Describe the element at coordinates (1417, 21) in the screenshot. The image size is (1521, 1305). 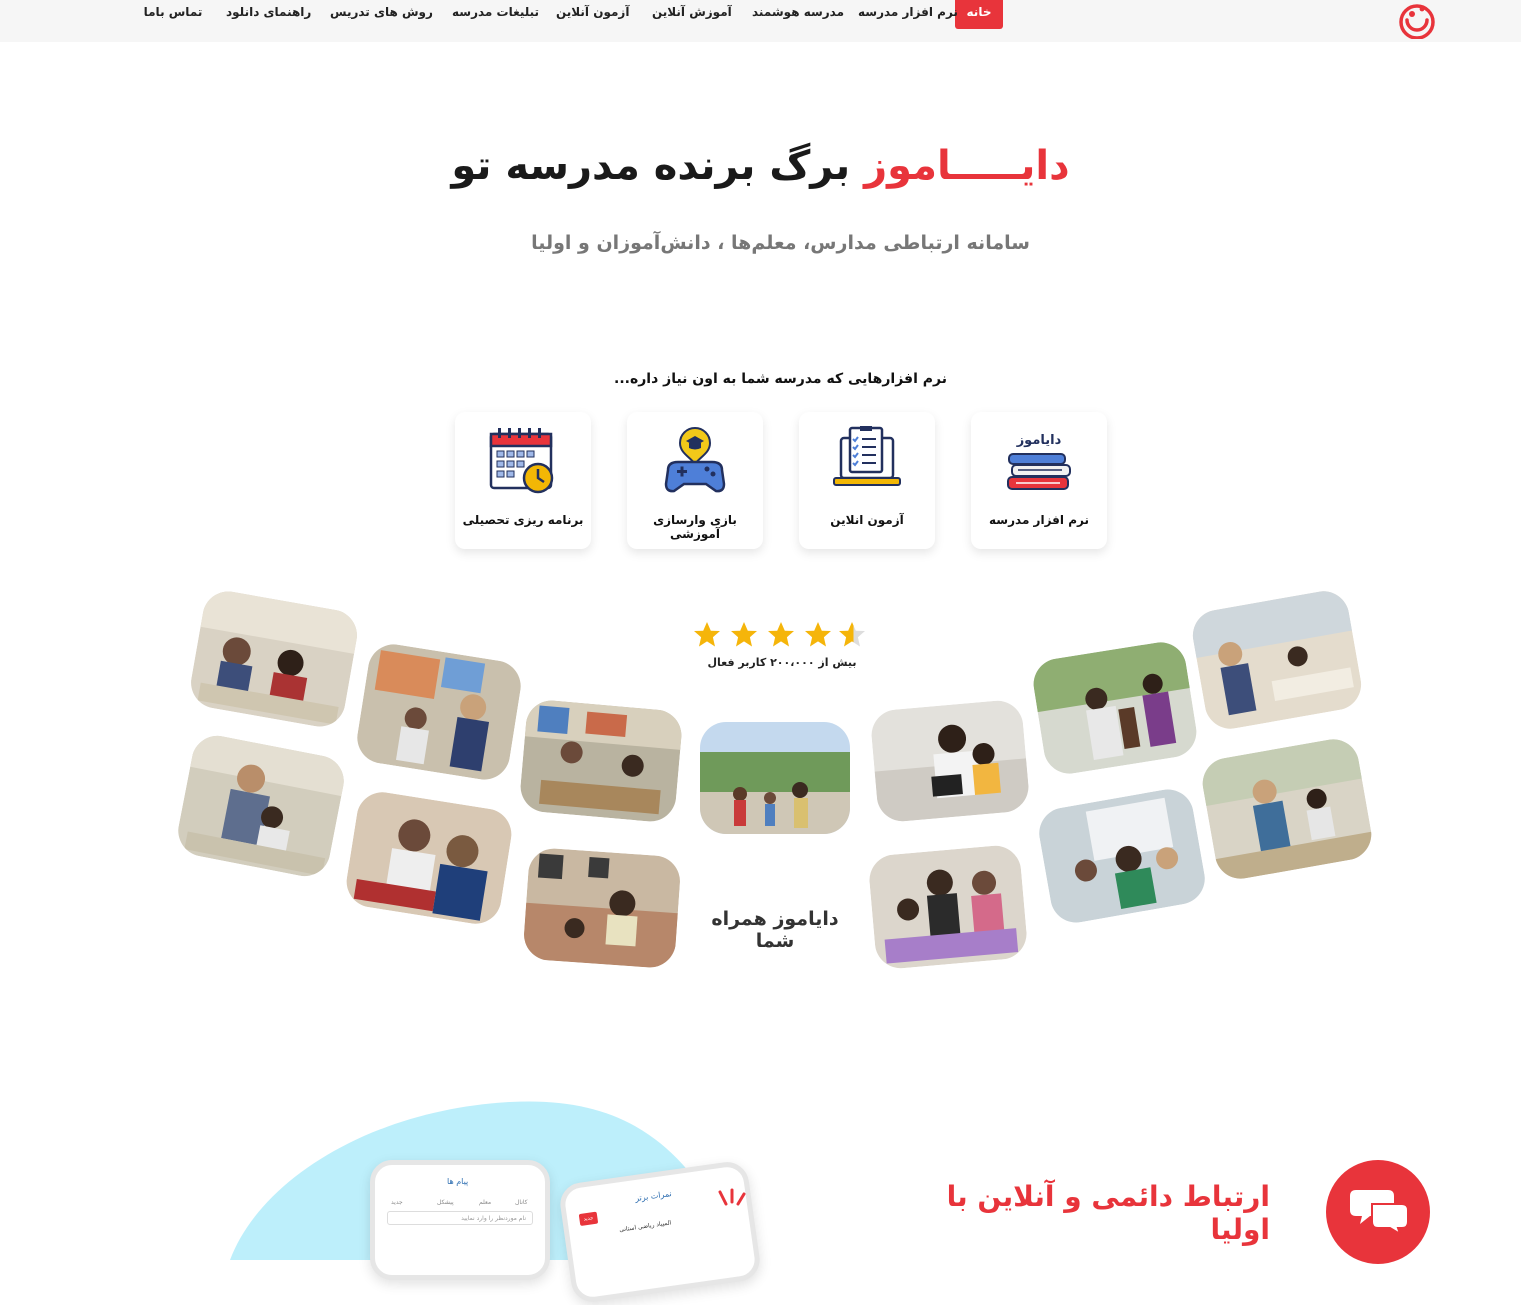
I see `brand-logo-icon` at that location.